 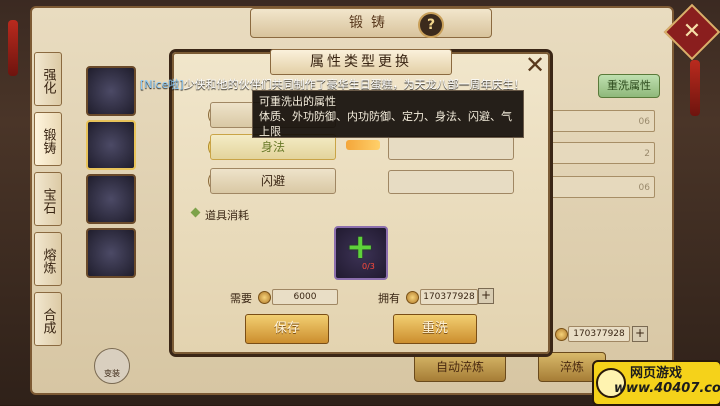 What do you see at coordinates (13, 48) in the screenshot?
I see `left-lantern` at bounding box center [13, 48].